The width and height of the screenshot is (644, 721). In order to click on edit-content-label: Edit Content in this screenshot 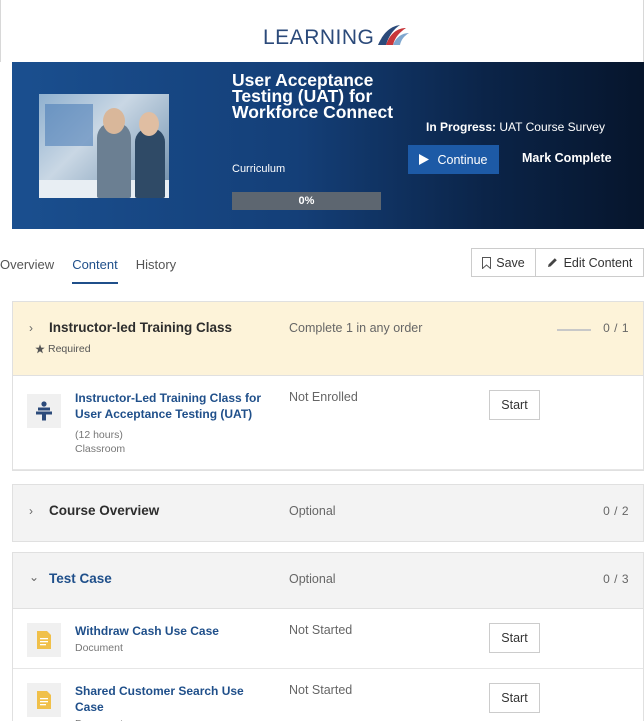, I will do `click(598, 262)`.